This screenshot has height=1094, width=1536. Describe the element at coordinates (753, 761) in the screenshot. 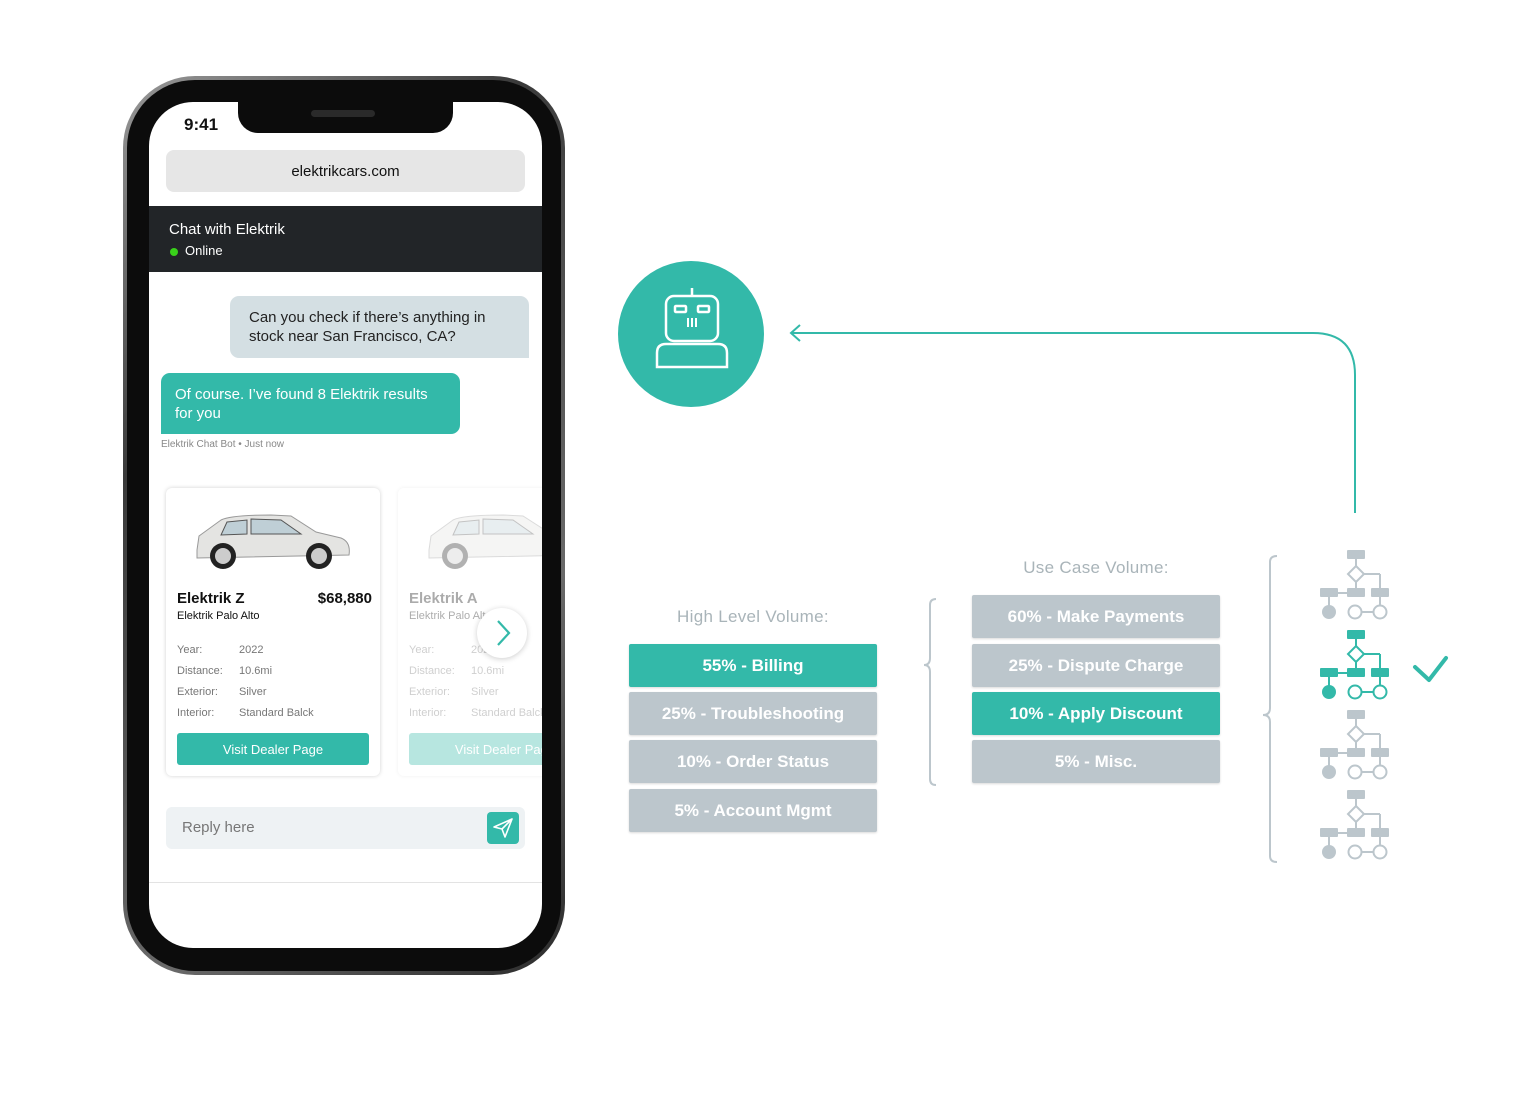

I see `volume-box: 10% - Order Status` at that location.